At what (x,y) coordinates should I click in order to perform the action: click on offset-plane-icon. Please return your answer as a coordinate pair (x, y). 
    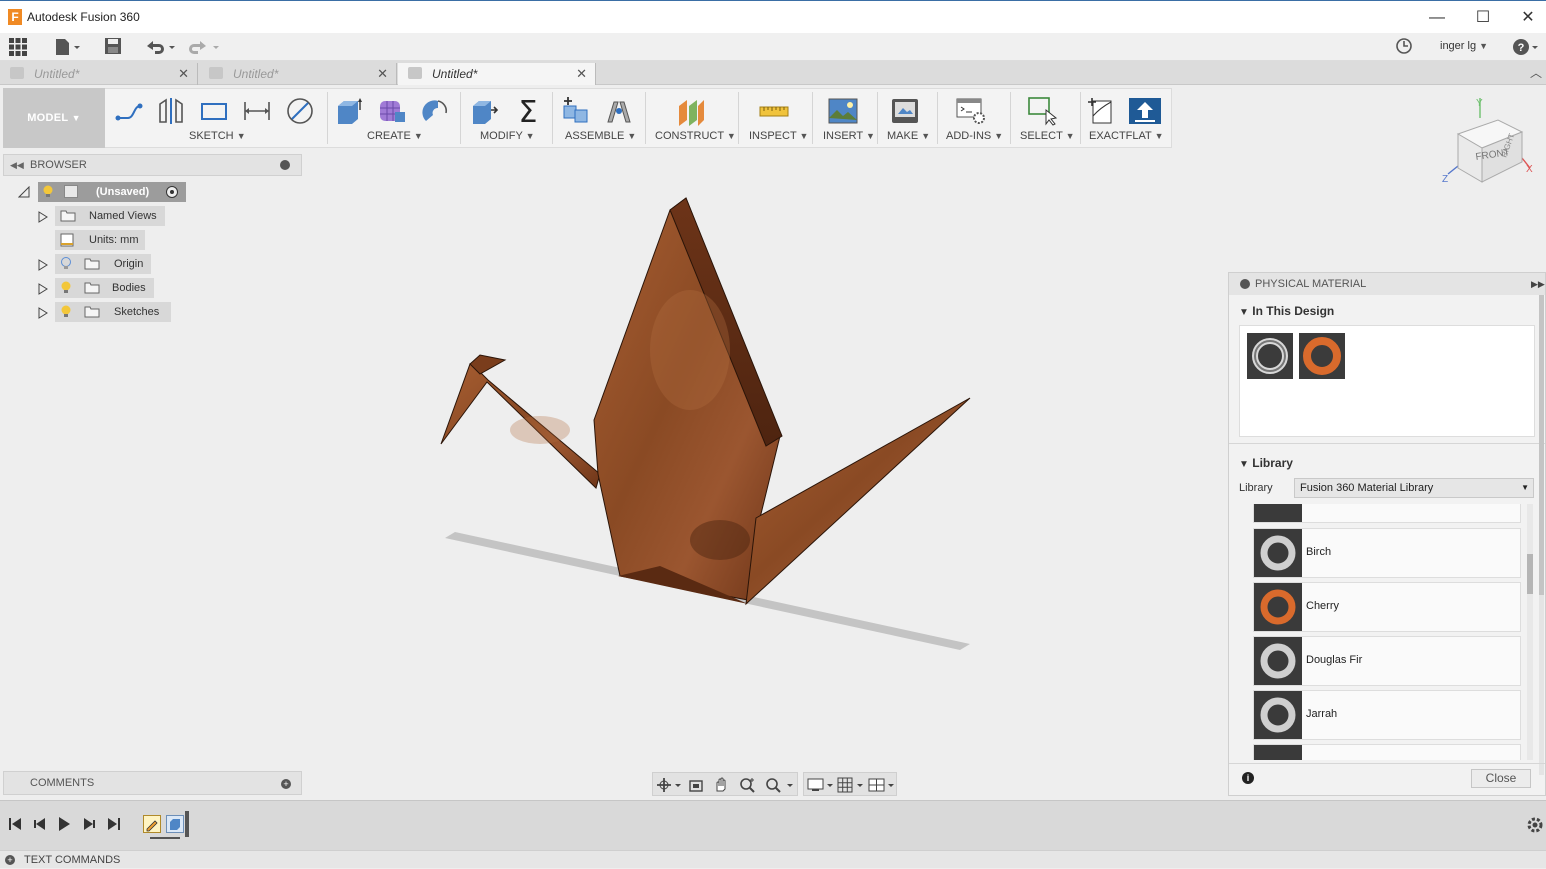
    Looking at the image, I should click on (691, 111).